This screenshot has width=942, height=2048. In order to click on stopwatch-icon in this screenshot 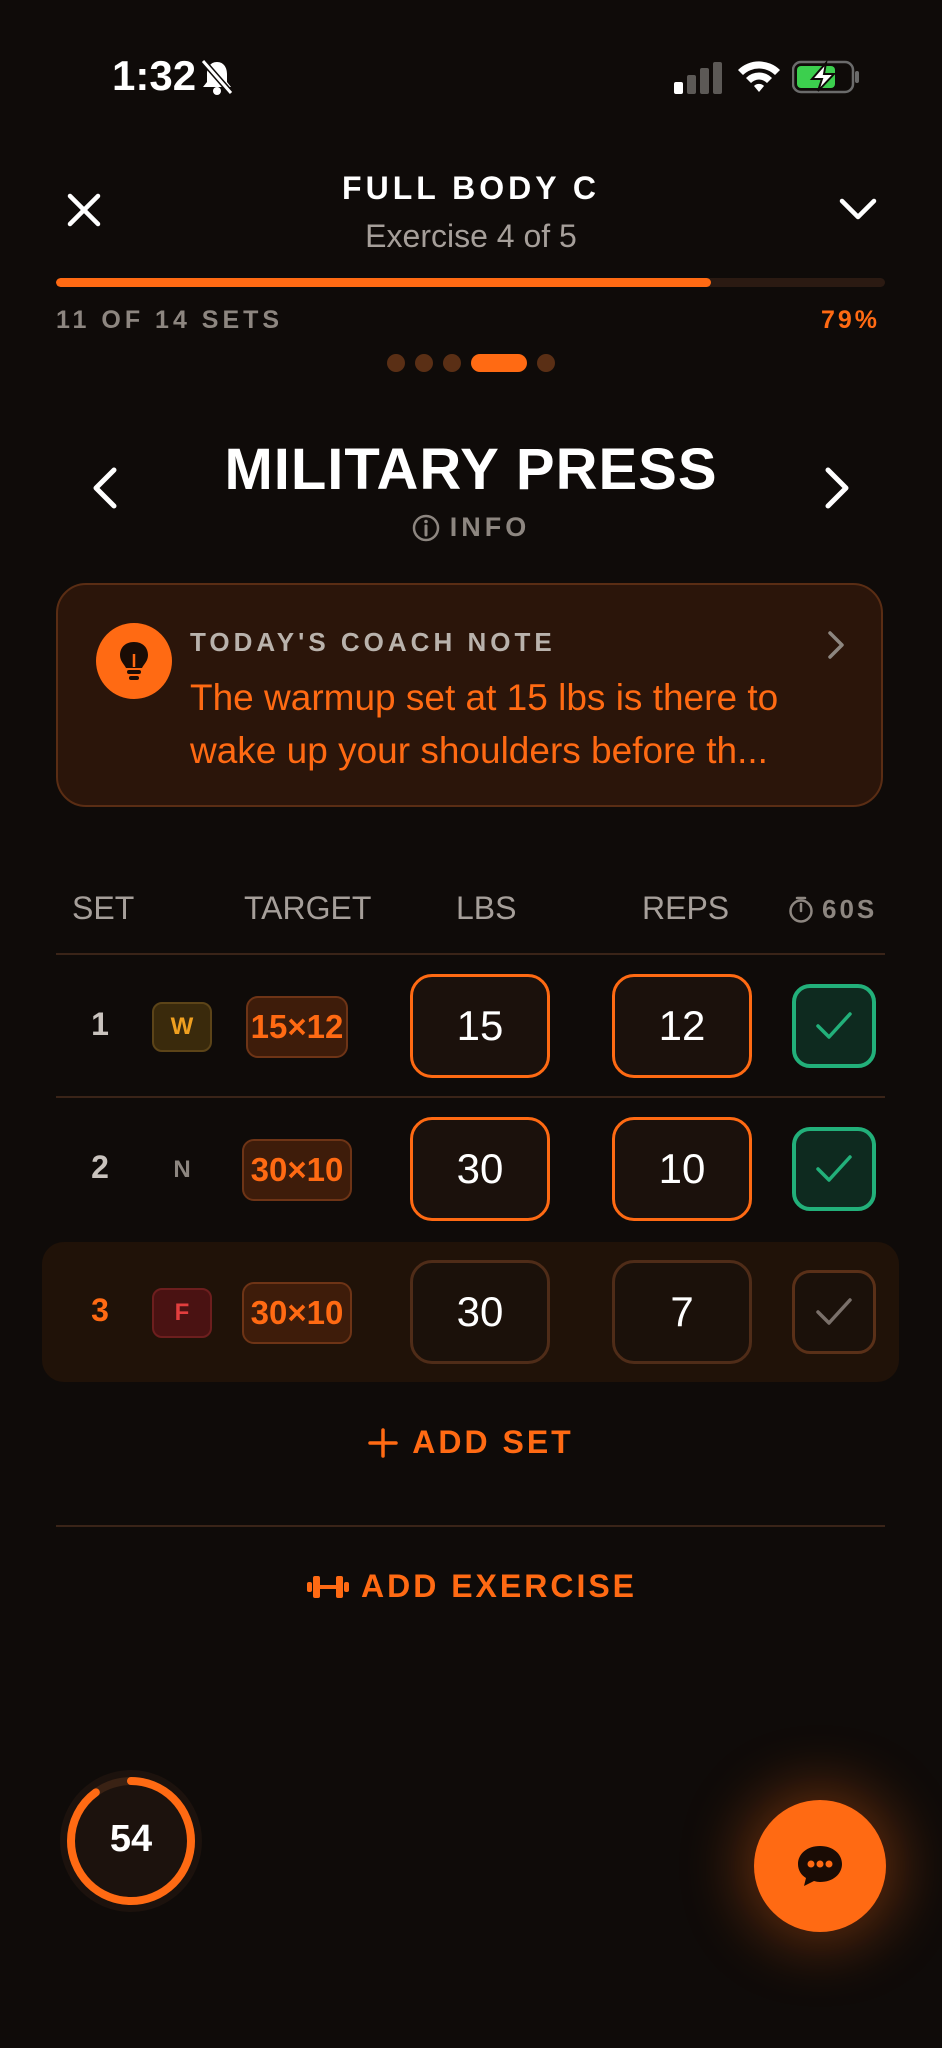, I will do `click(801, 909)`.